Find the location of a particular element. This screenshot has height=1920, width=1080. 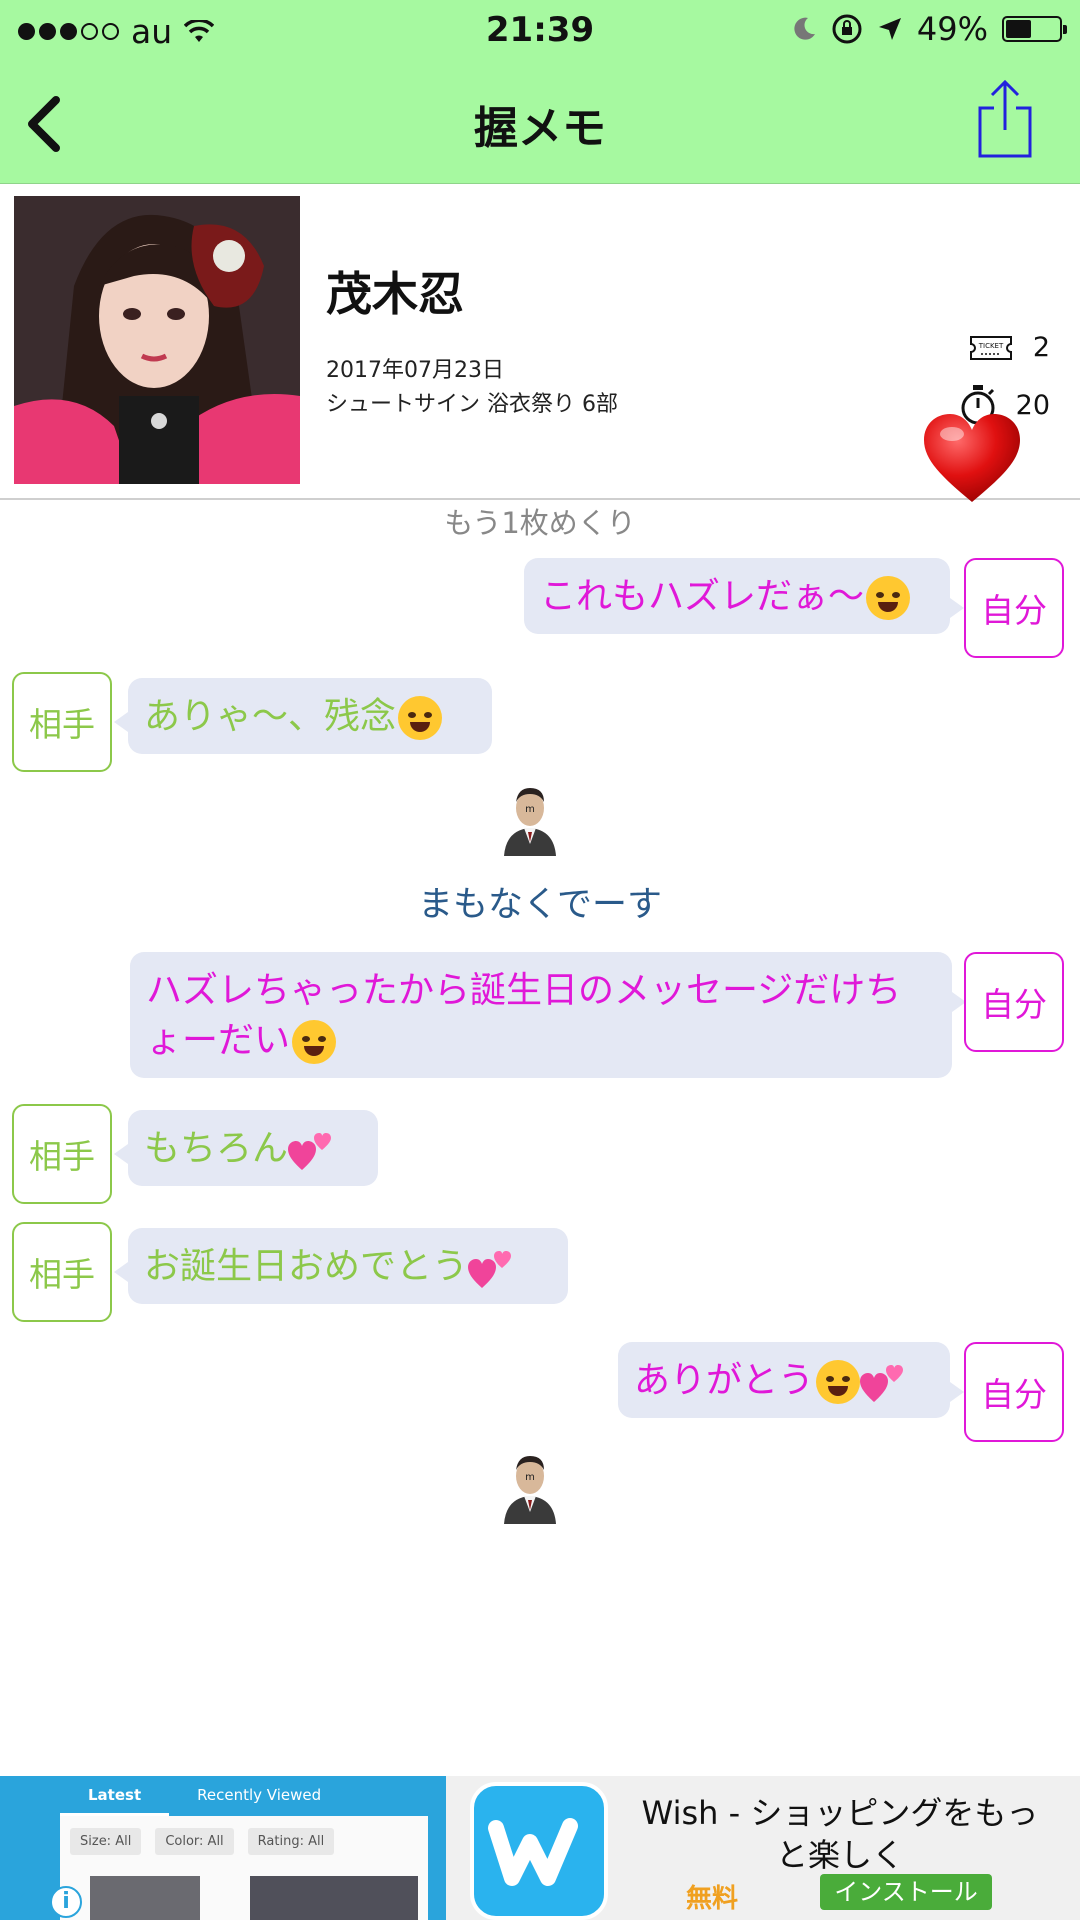

member-name: 茂木忍 is located at coordinates (395, 294).